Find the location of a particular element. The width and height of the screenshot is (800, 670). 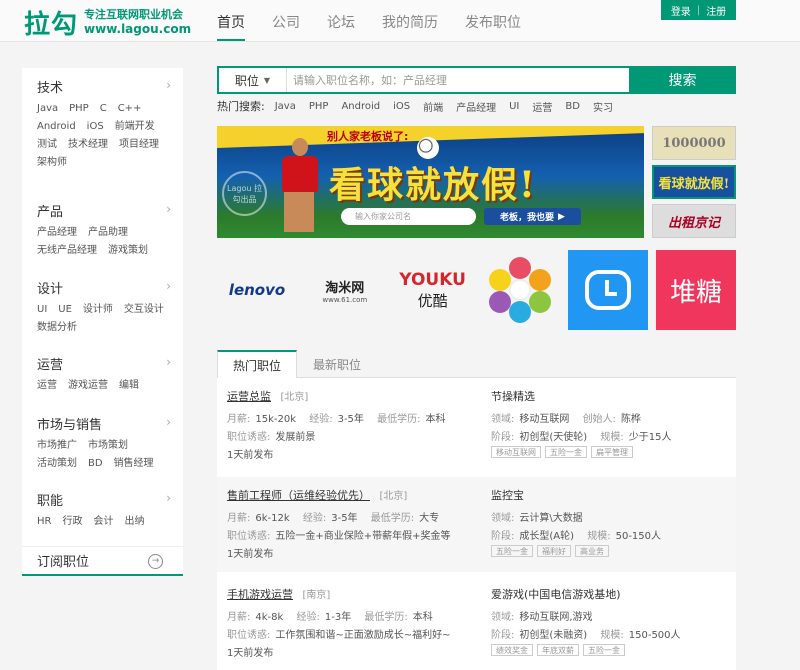

category-tag: 出纳 is located at coordinates (134, 522).